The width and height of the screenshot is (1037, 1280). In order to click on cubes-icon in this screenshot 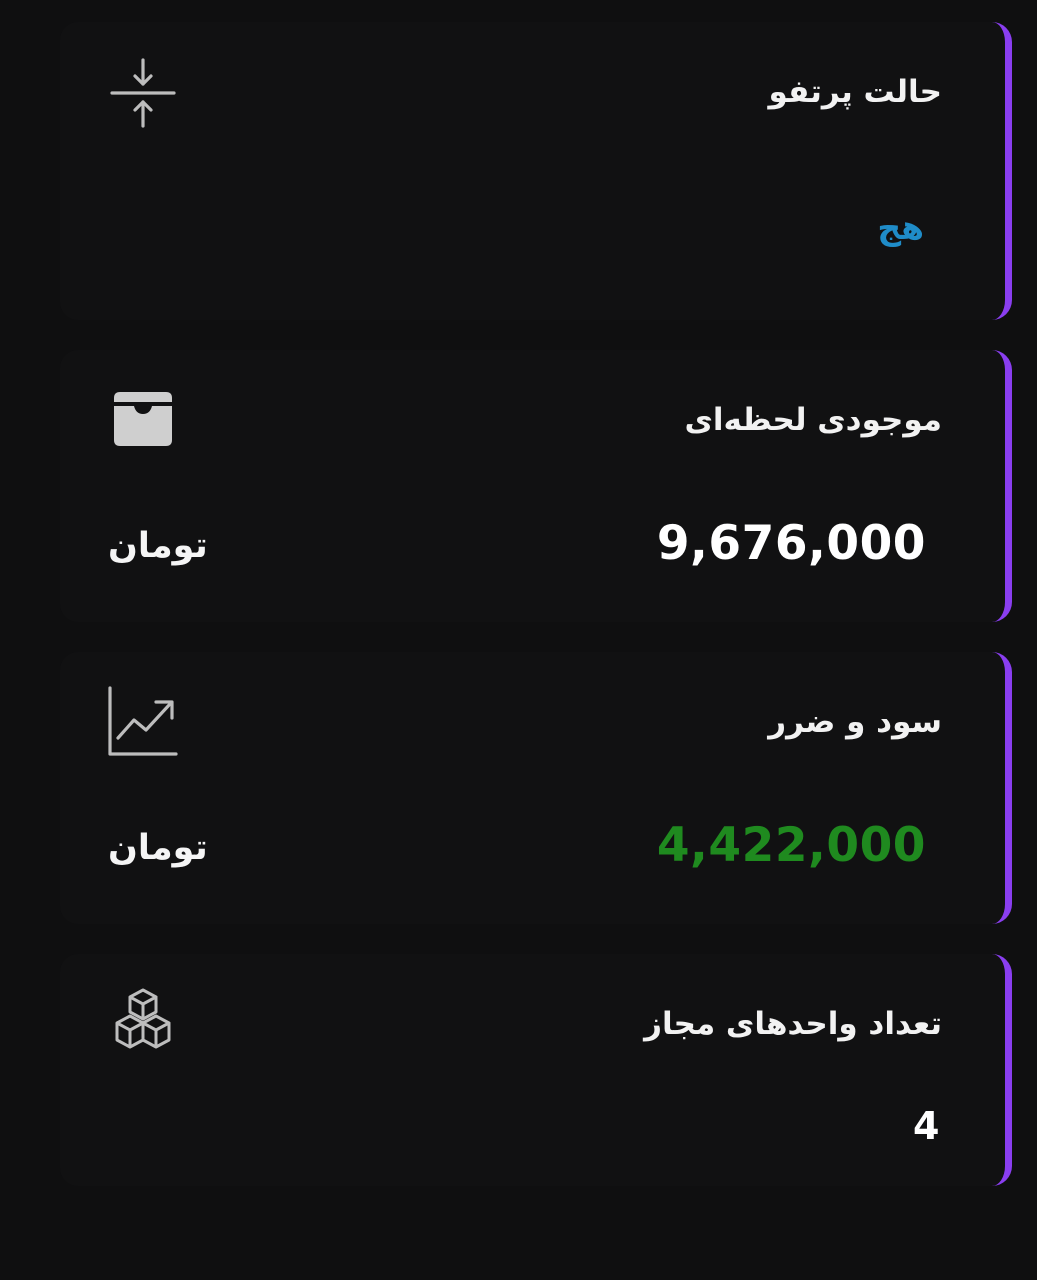, I will do `click(143, 1023)`.